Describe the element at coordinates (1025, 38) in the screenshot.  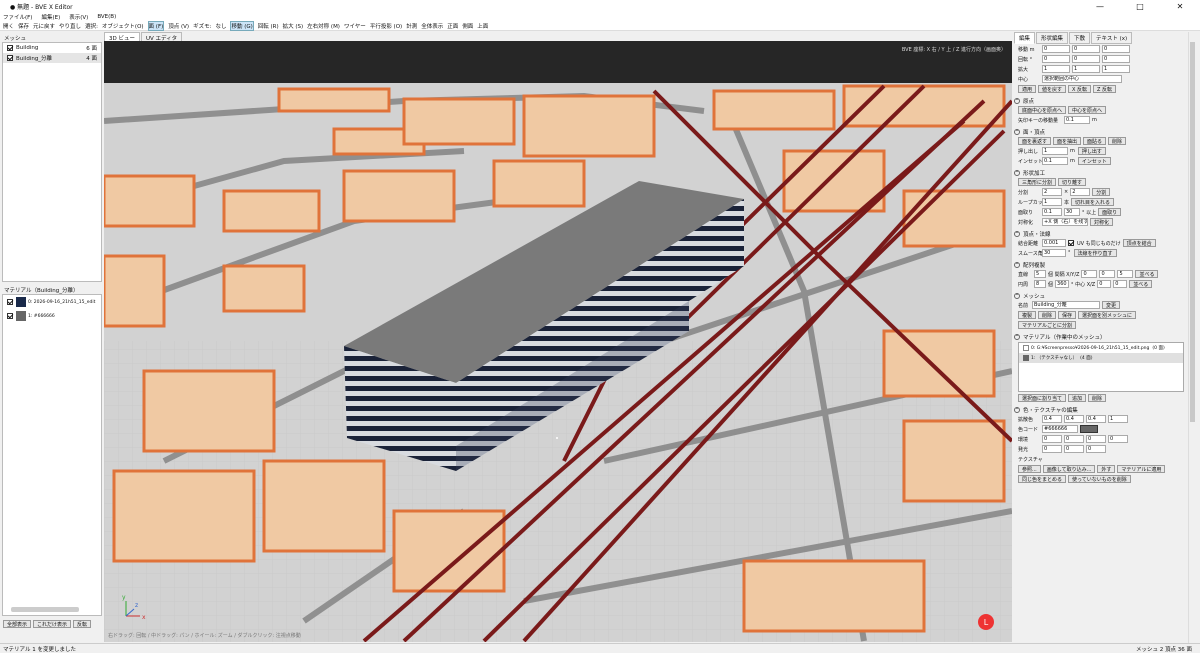
I see `tab-edit: 編集` at that location.